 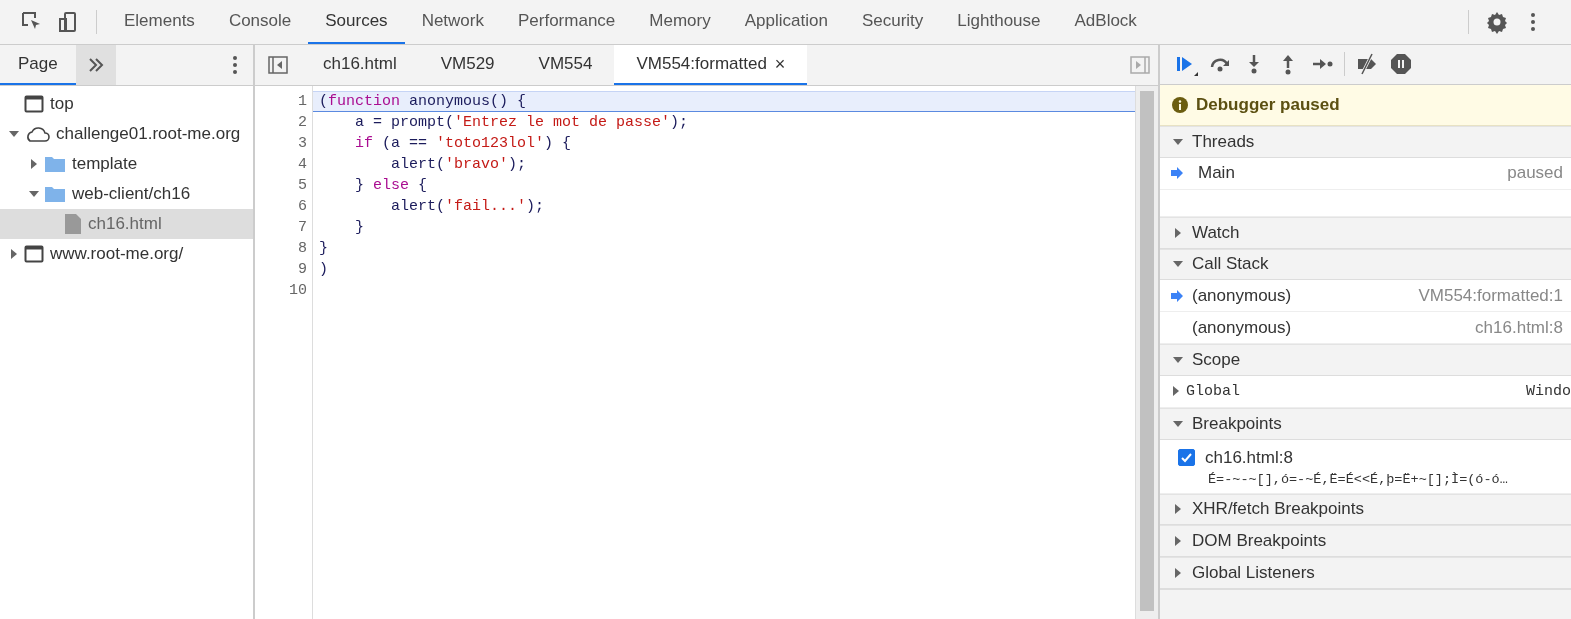 What do you see at coordinates (260, 22) in the screenshot?
I see `panel-tab: Console` at bounding box center [260, 22].